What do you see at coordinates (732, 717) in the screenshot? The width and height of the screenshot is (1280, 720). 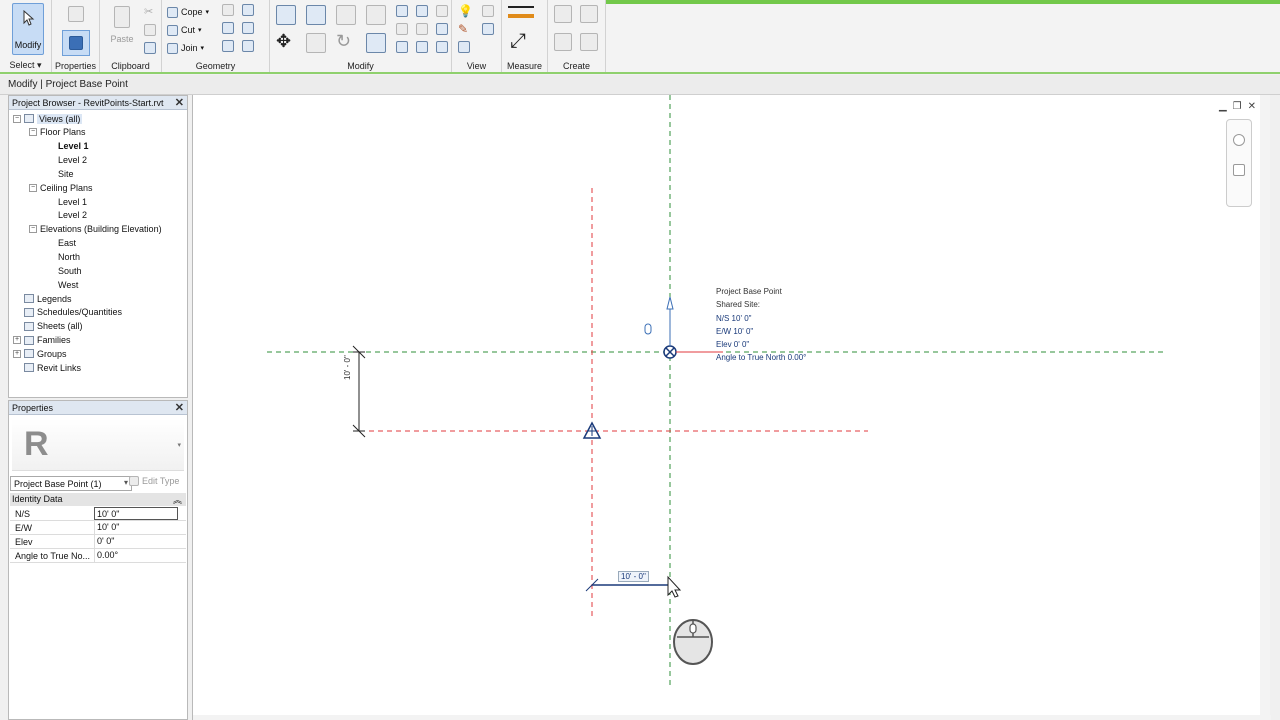 I see `horizontal-scrollbar` at bounding box center [732, 717].